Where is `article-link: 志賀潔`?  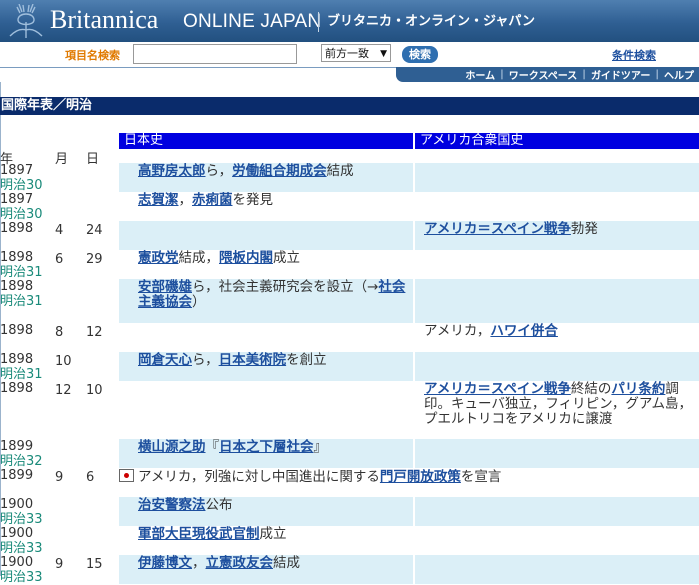
article-link: 志賀潔 is located at coordinates (158, 200).